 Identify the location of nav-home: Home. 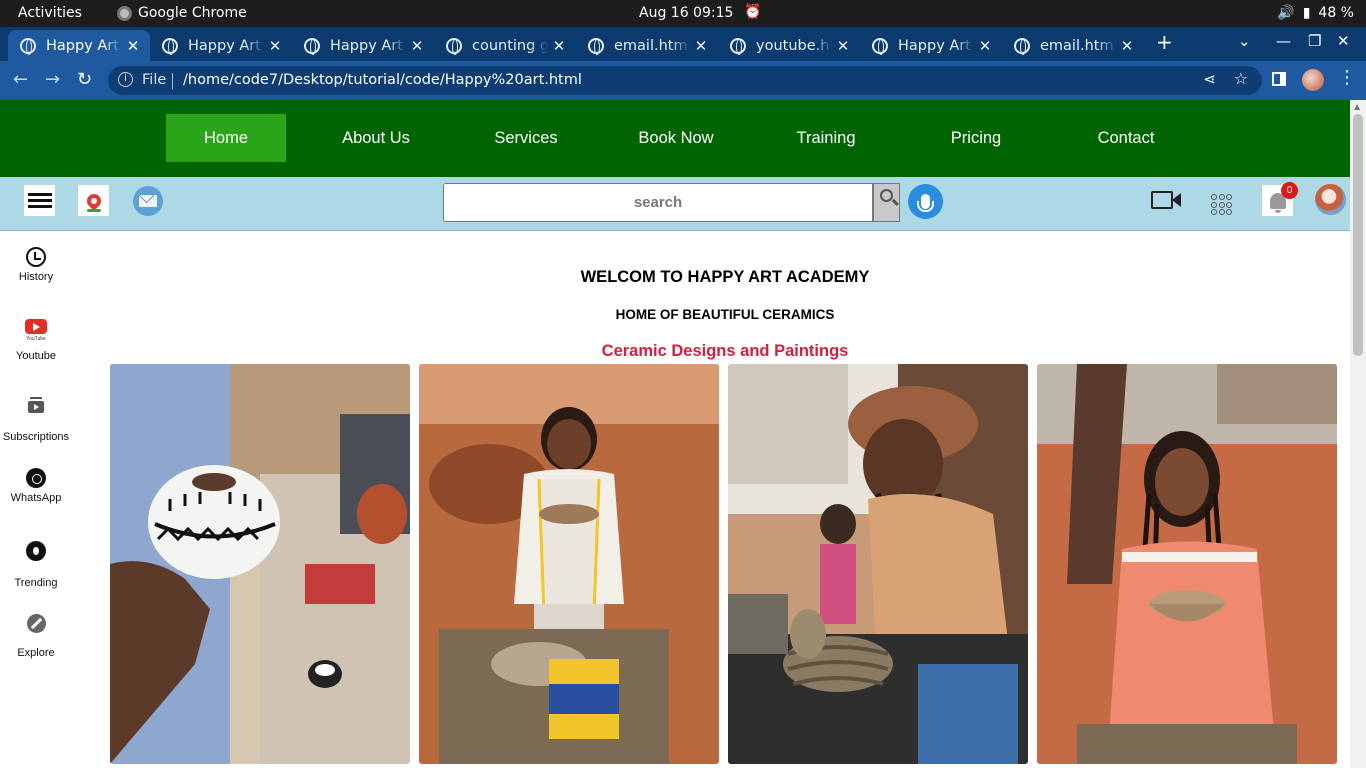
(226, 138).